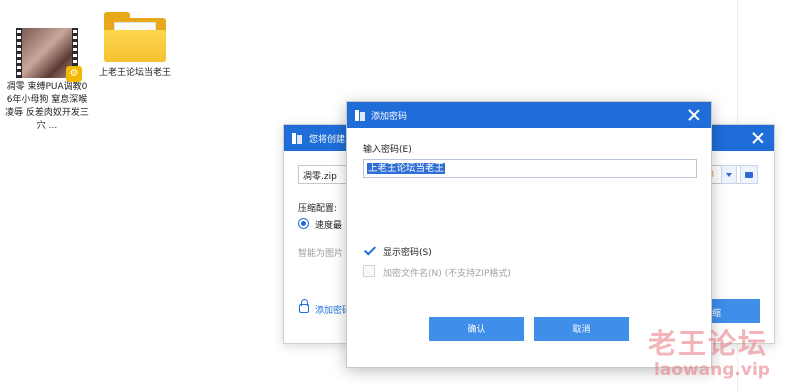 The height and width of the screenshot is (392, 800). What do you see at coordinates (369, 250) in the screenshot?
I see `show-password-checkbox` at bounding box center [369, 250].